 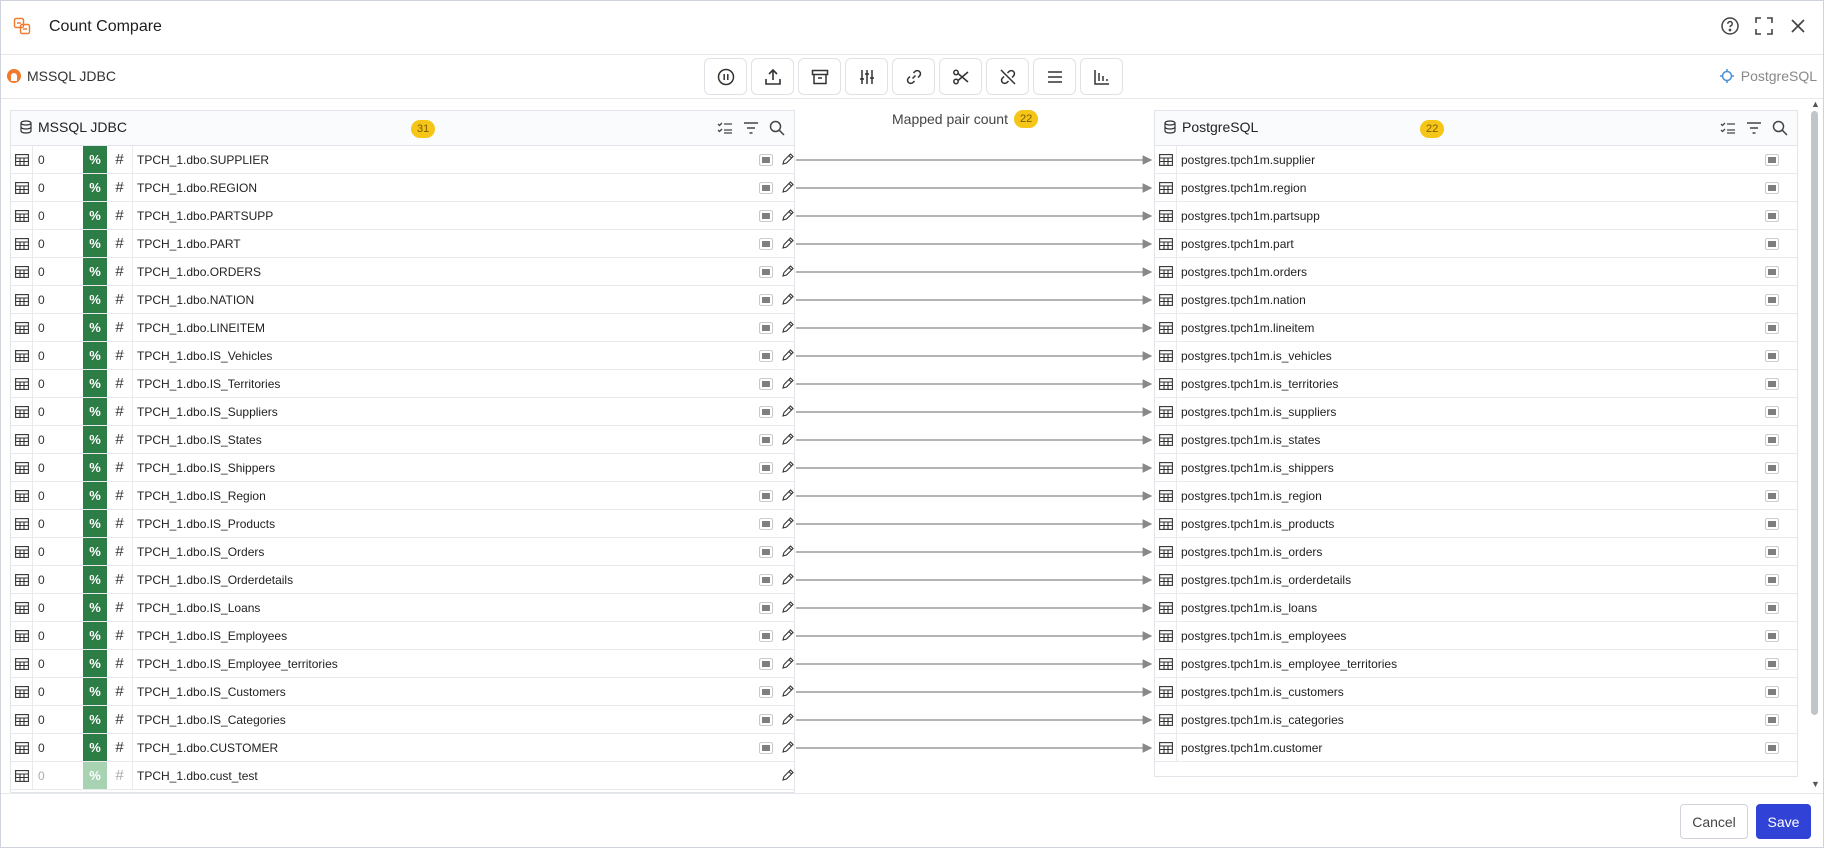 I want to click on target-table-row: postgres.tpch1m.is_loans, so click(x=1476, y=608).